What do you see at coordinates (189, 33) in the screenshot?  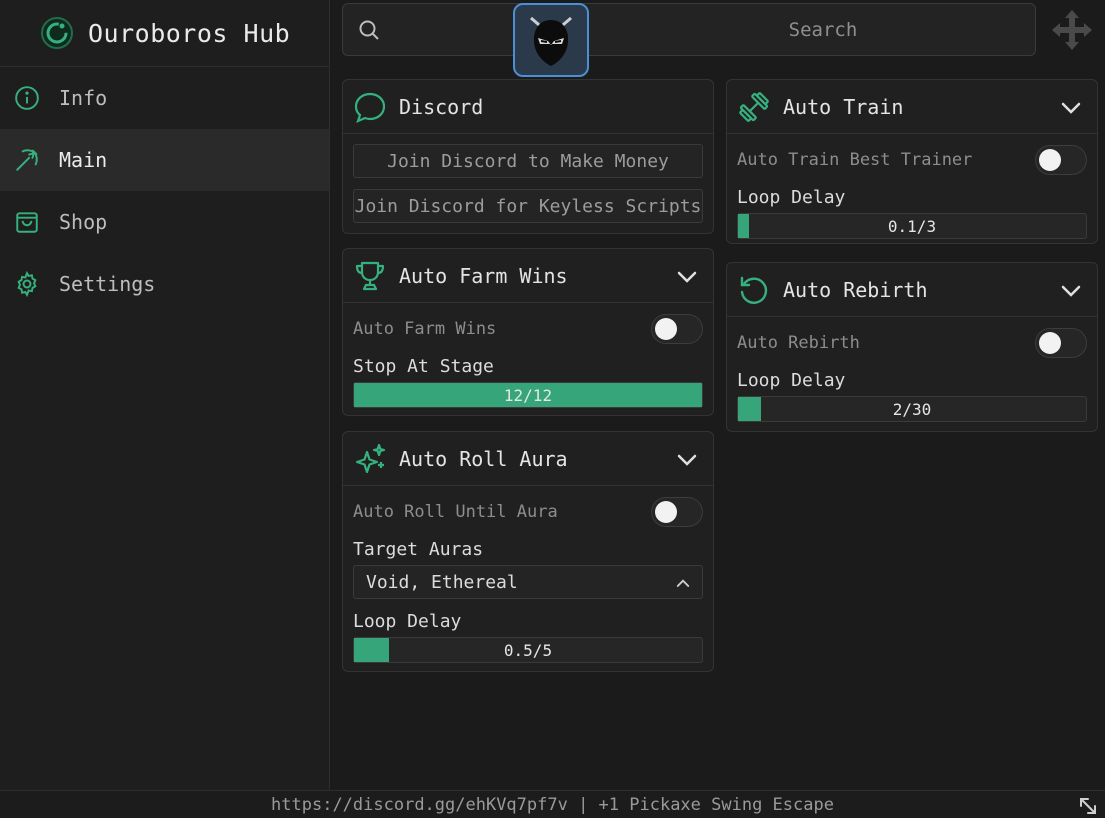 I see `app-title: Ouroboros Hub` at bounding box center [189, 33].